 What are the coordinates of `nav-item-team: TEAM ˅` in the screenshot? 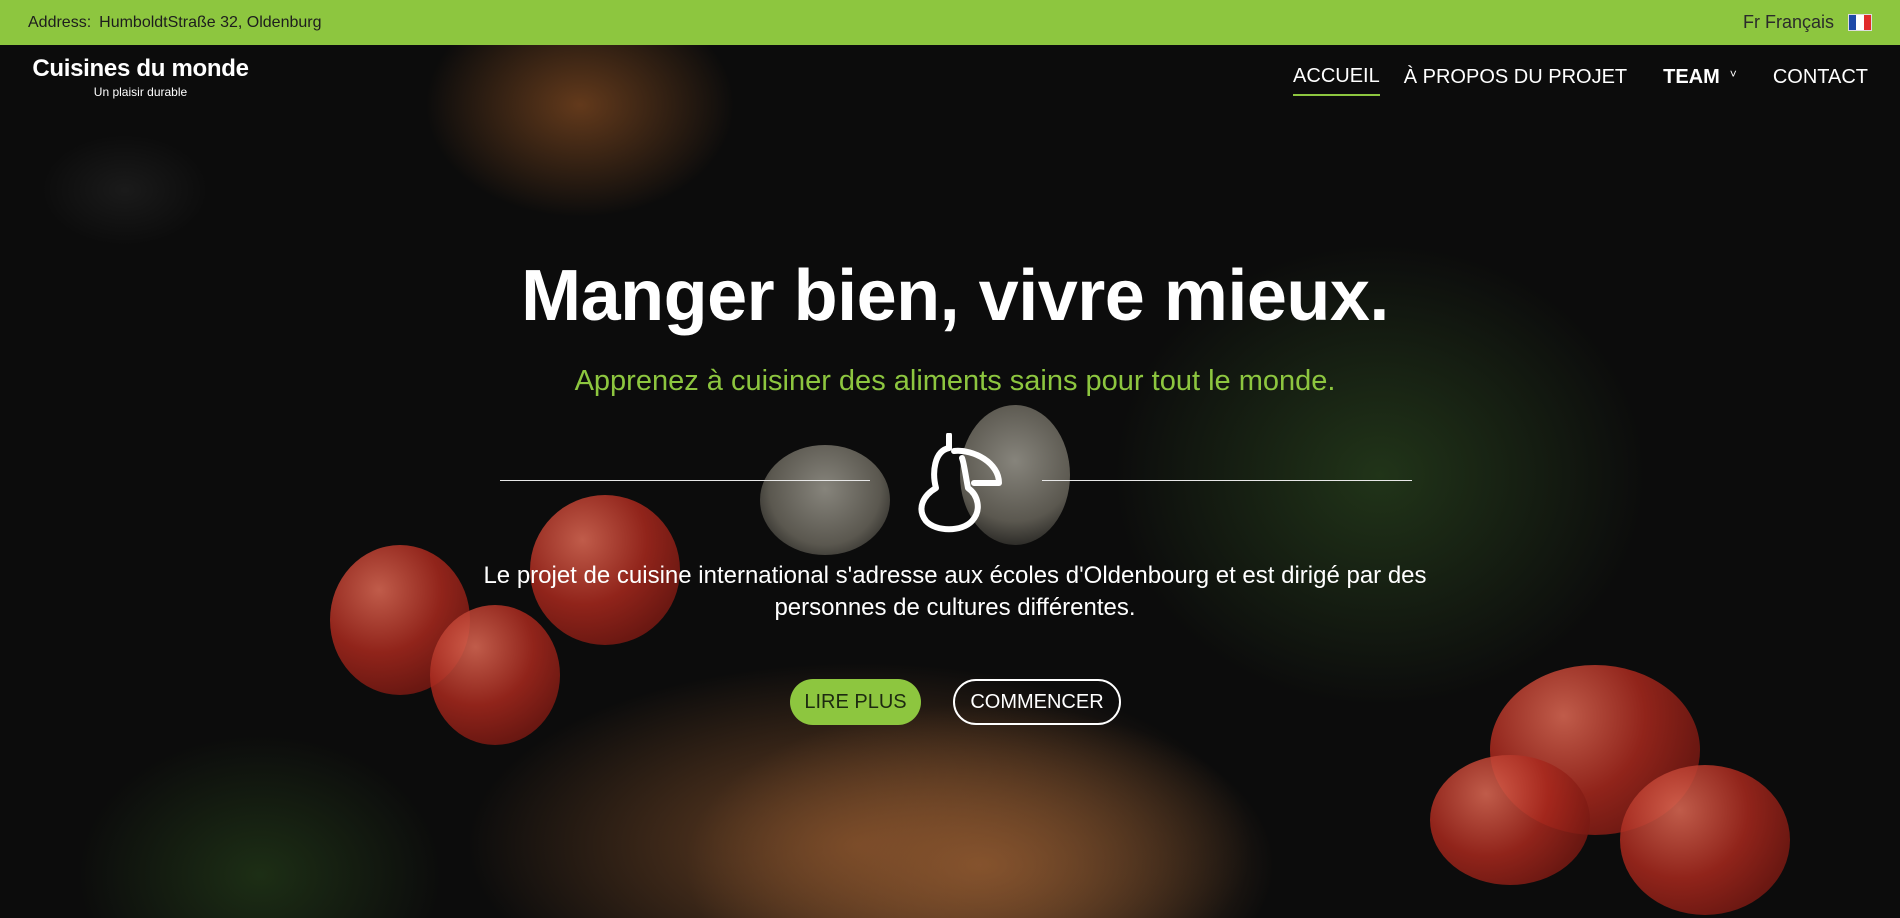 It's located at (1700, 80).